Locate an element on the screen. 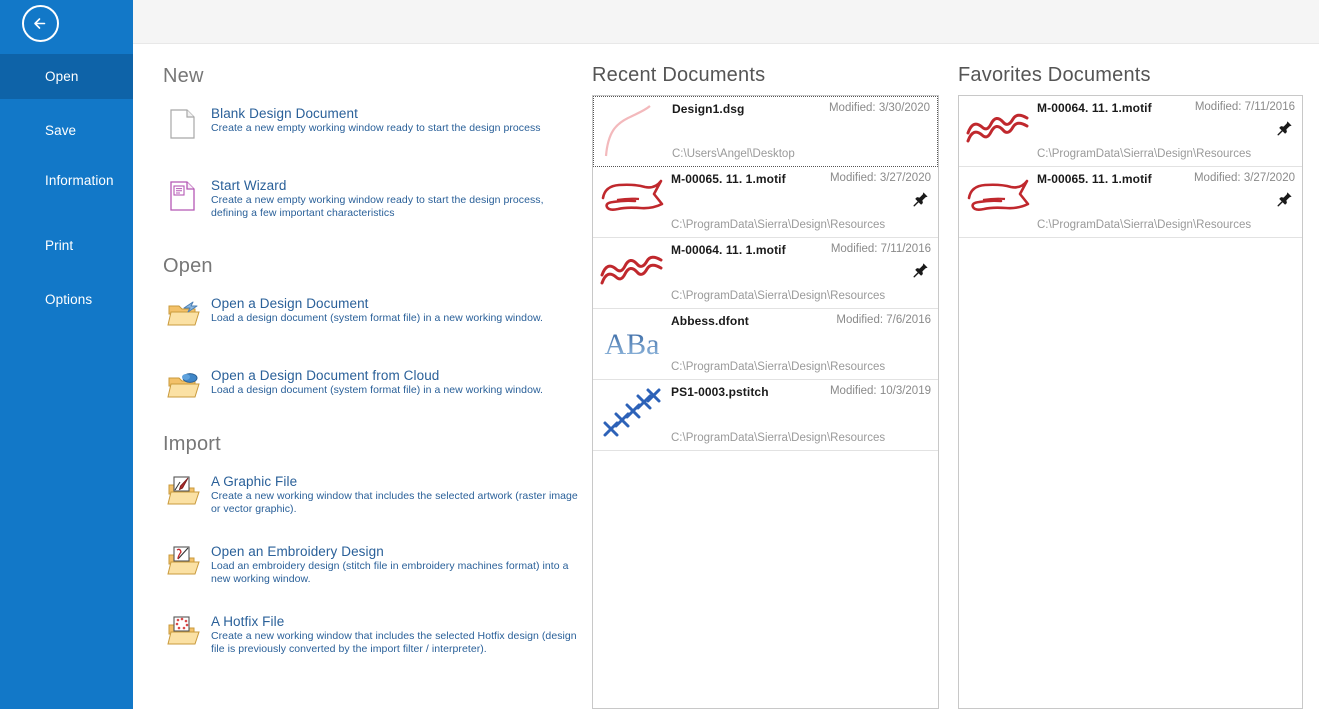 The width and height of the screenshot is (1319, 709). command-title: Open a Design Document from Cloud is located at coordinates (325, 375).